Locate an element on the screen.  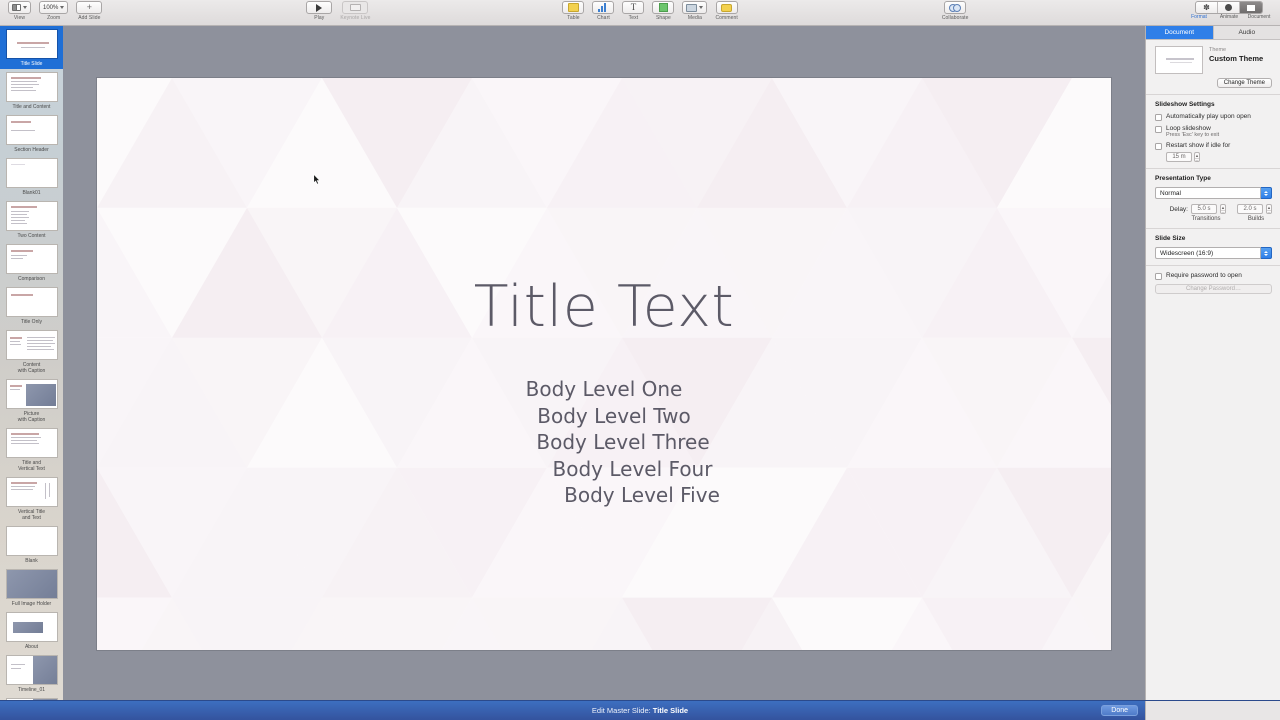
presentation-type-select: Normal is located at coordinates (1213, 193).